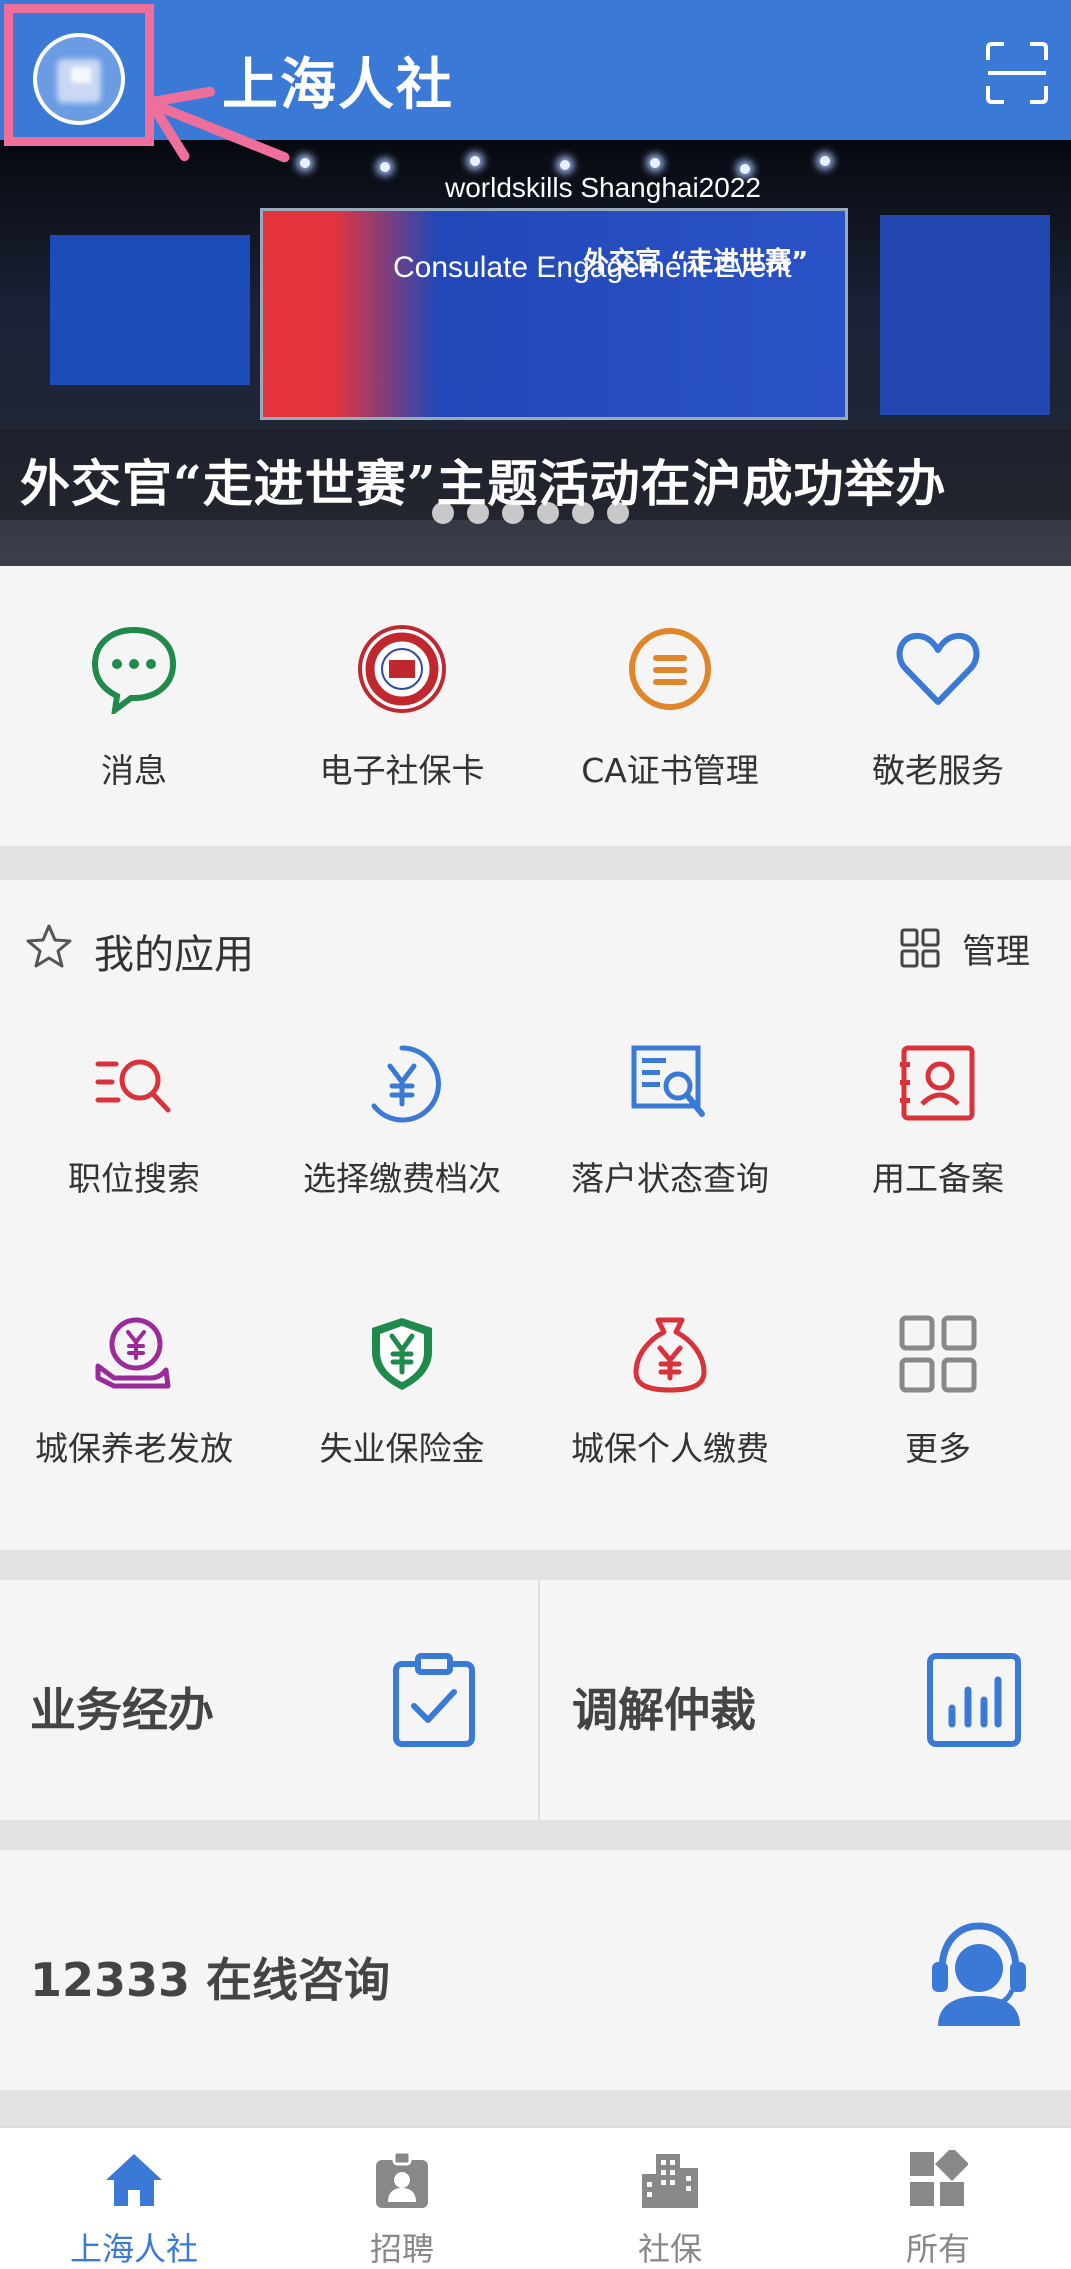  I want to click on nav-label: 上海人社, so click(133, 2249).